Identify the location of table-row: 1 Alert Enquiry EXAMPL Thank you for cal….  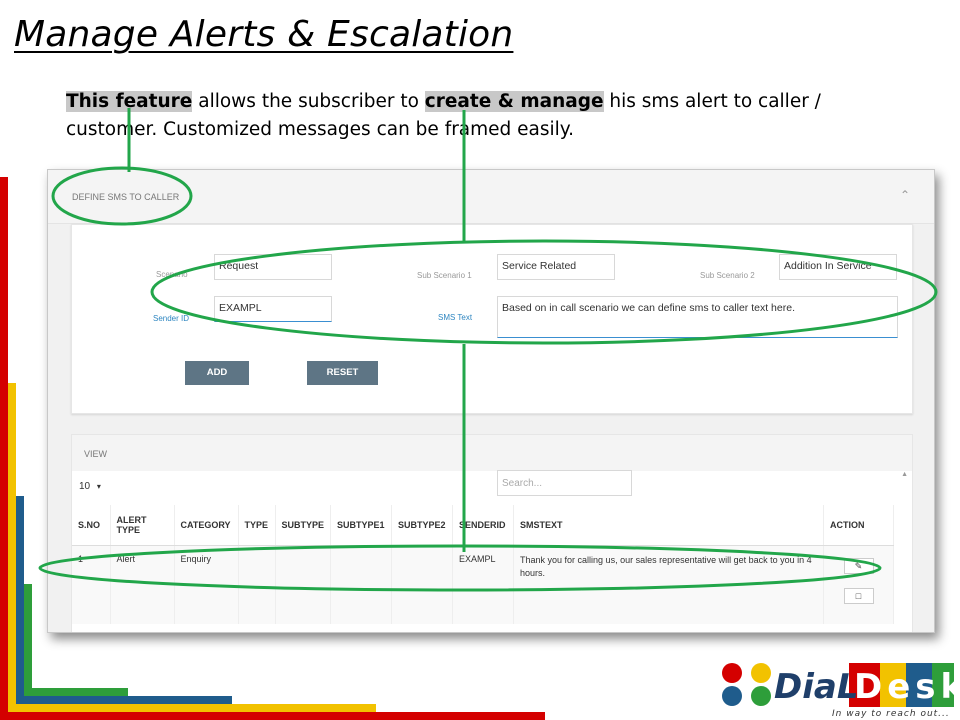
(483, 584).